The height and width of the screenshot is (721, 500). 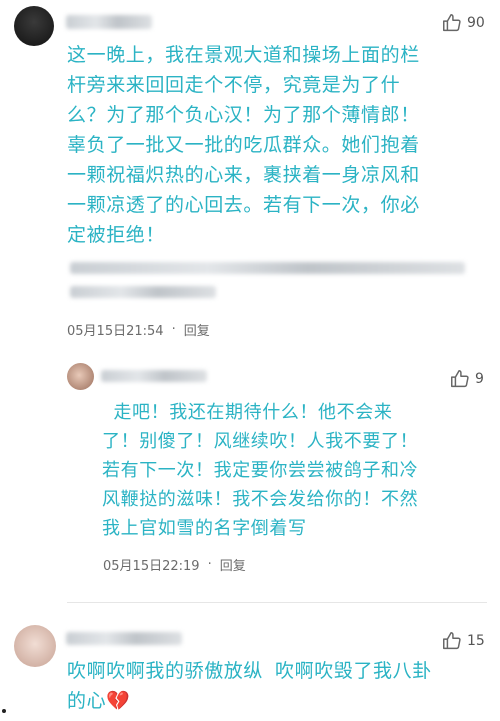 What do you see at coordinates (463, 641) in the screenshot?
I see `like-button: 15` at bounding box center [463, 641].